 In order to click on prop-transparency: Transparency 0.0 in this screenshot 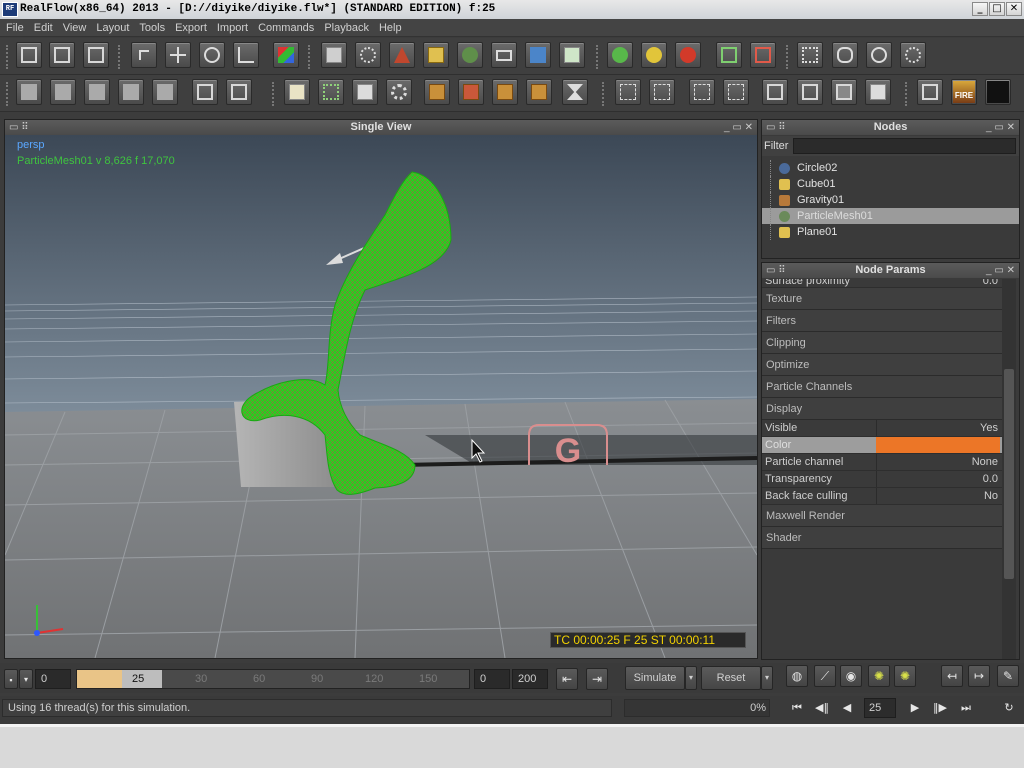, I will do `click(882, 479)`.